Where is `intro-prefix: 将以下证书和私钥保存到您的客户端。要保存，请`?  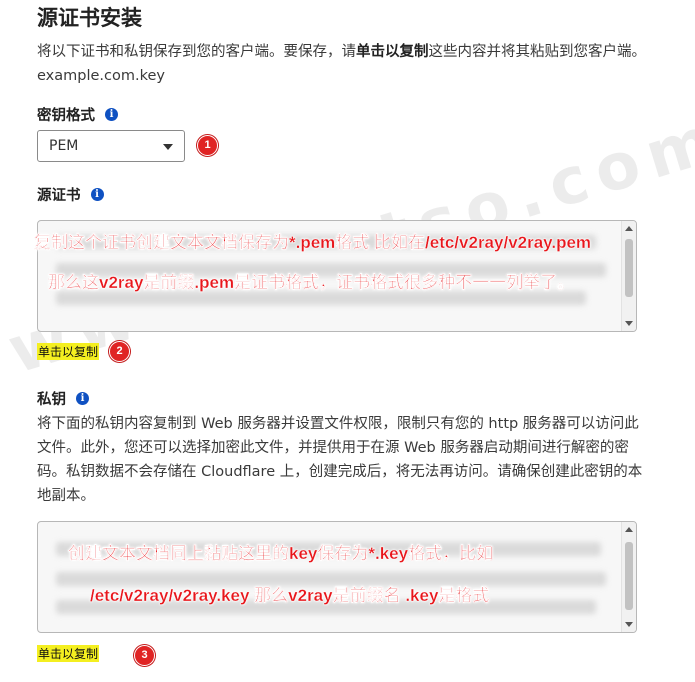 intro-prefix: 将以下证书和私钥保存到您的客户端。要保存，请 is located at coordinates (196, 52).